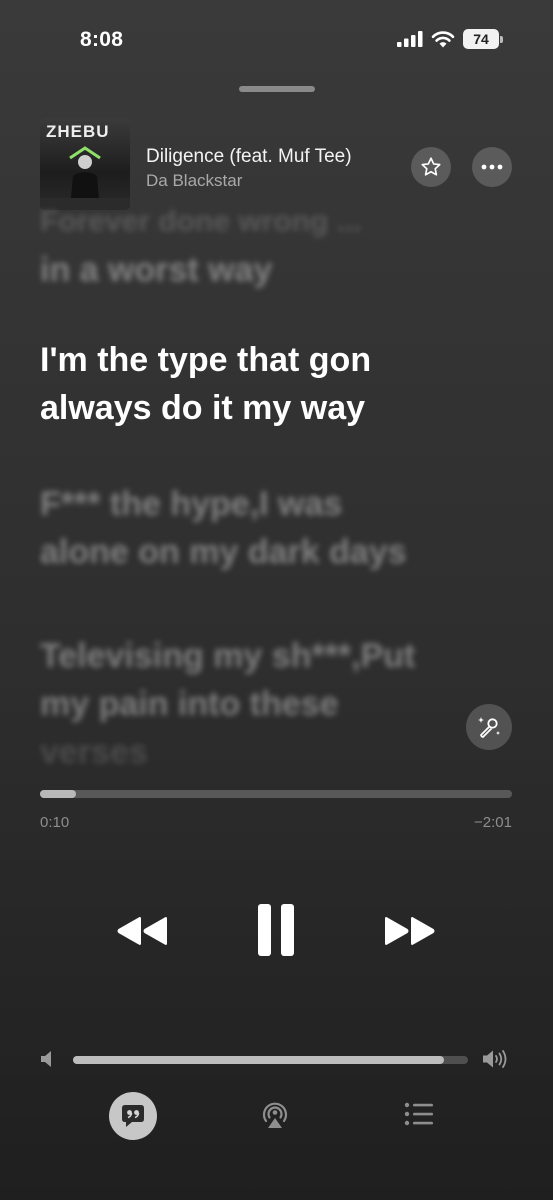 This screenshot has width=553, height=1200. I want to click on quote-bubble-icon, so click(133, 1116).